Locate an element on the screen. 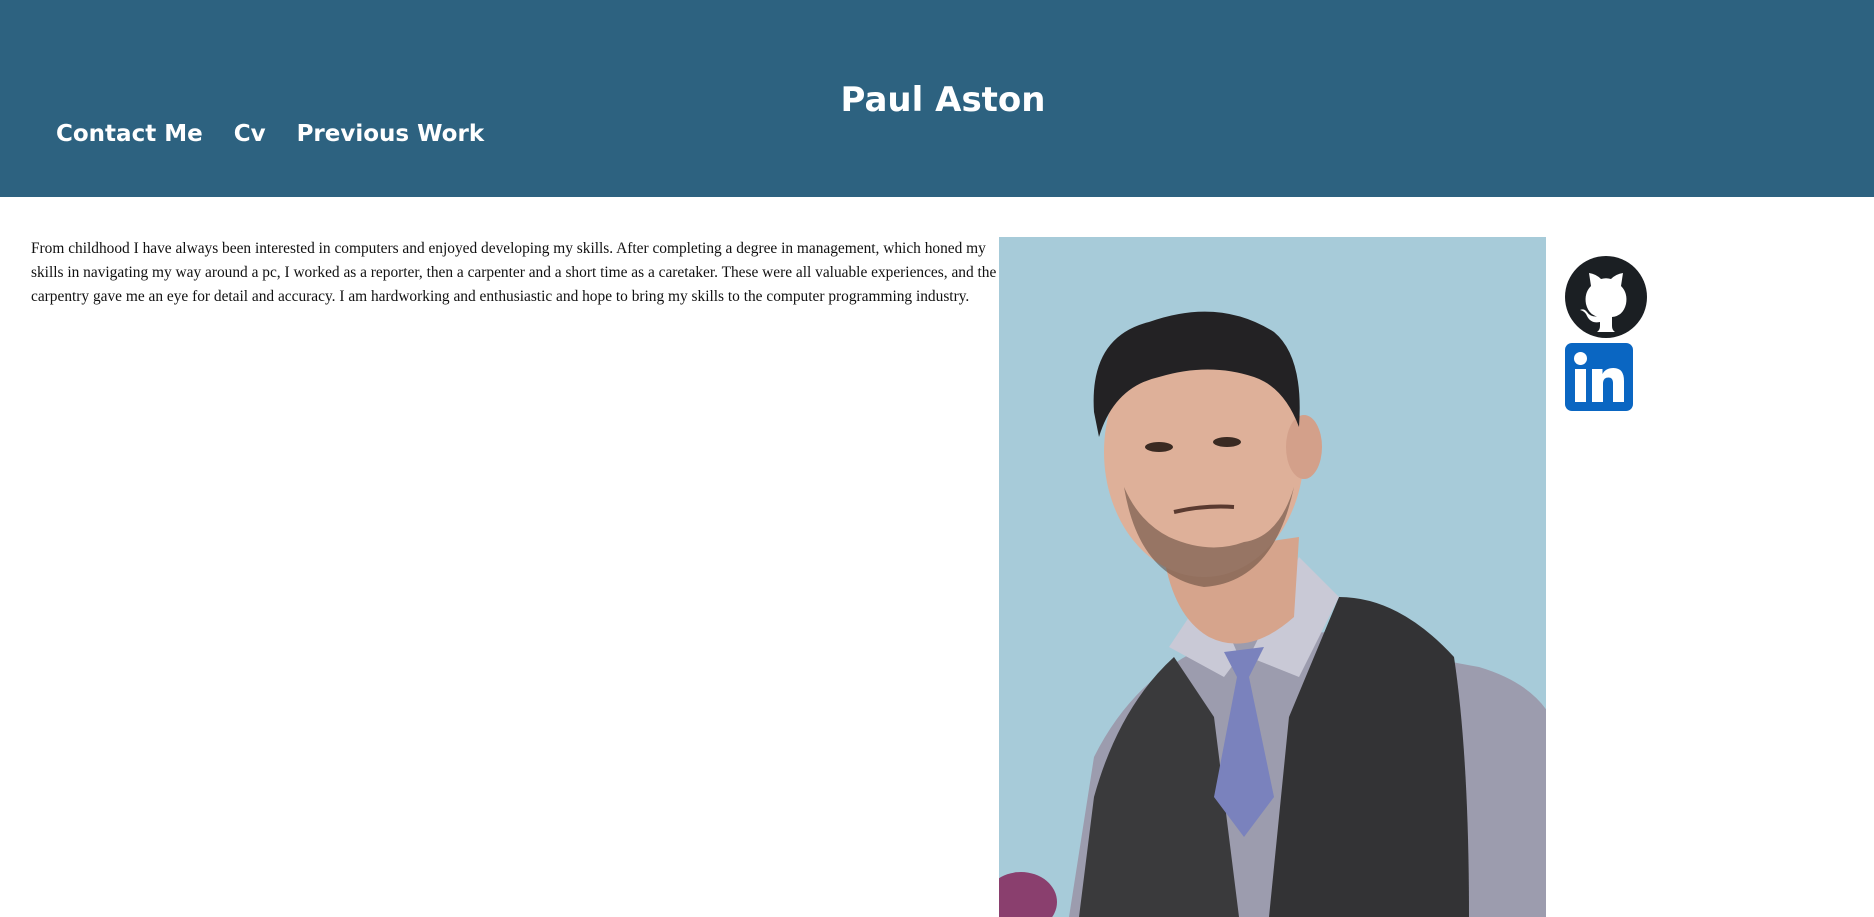 Image resolution: width=1874 pixels, height=917 pixels. github-icon is located at coordinates (1606, 297).